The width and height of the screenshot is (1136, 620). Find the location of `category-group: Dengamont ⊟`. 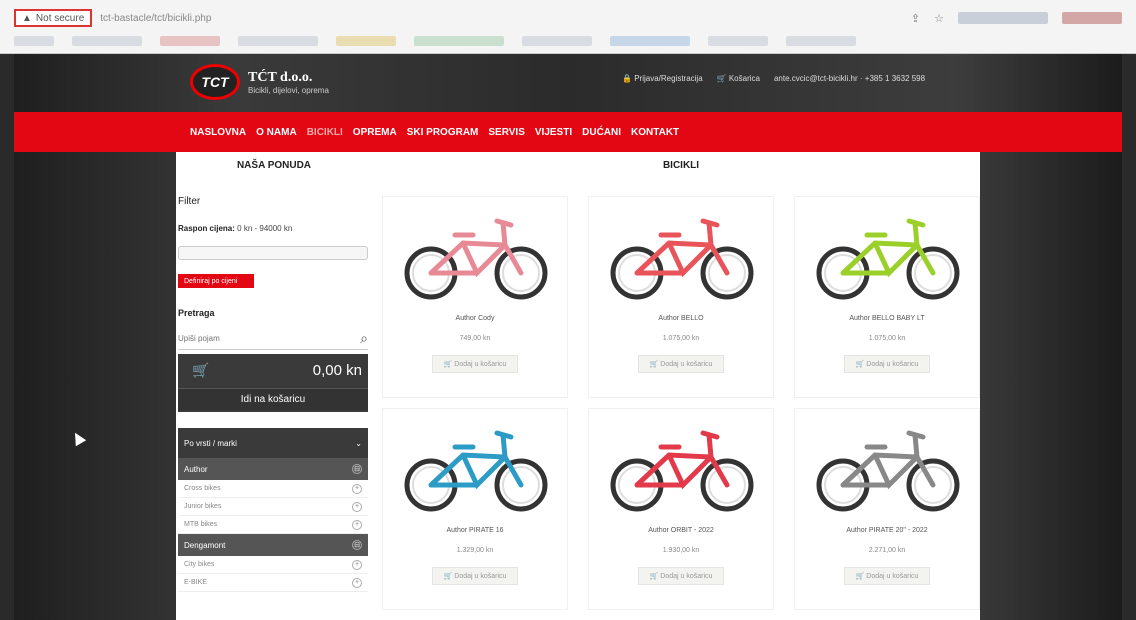

category-group: Dengamont ⊟ is located at coordinates (273, 545).